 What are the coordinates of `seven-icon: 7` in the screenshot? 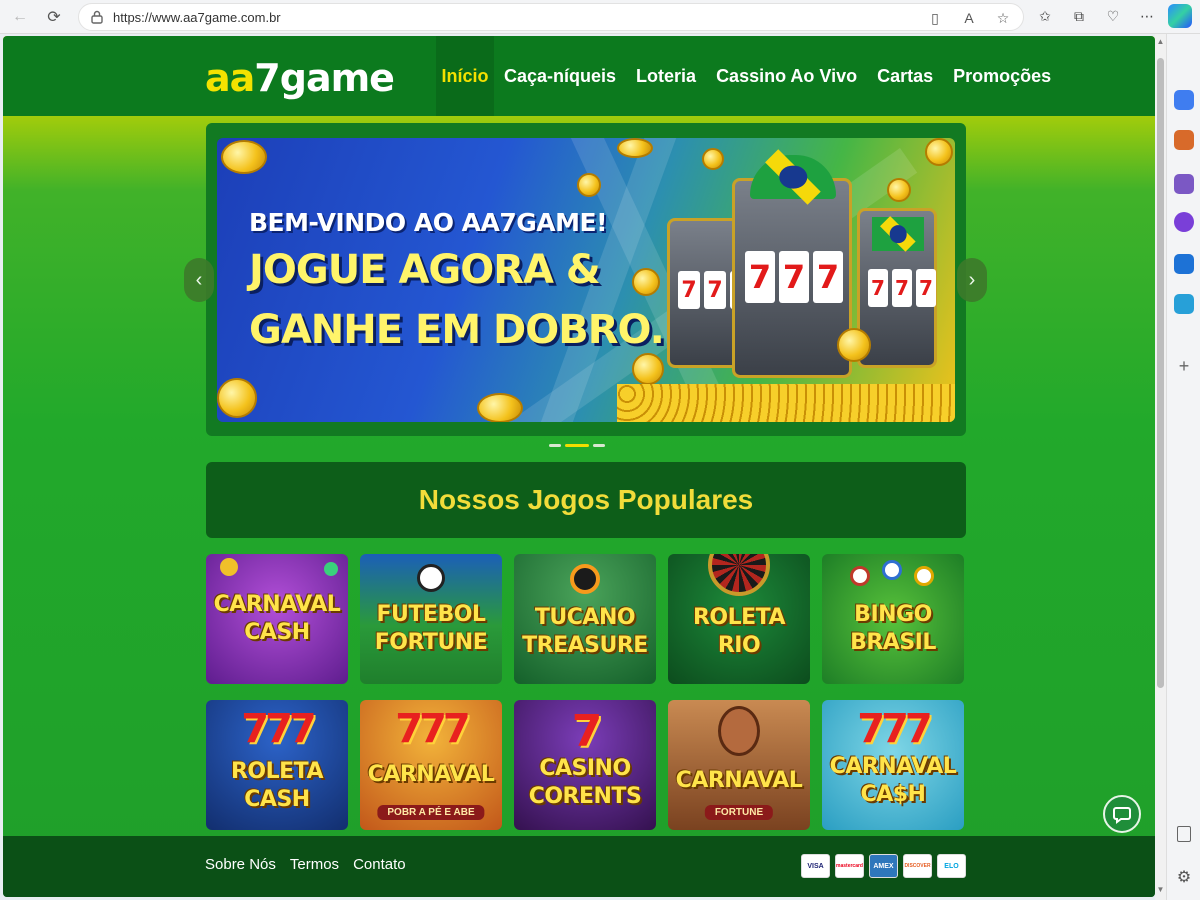 It's located at (587, 731).